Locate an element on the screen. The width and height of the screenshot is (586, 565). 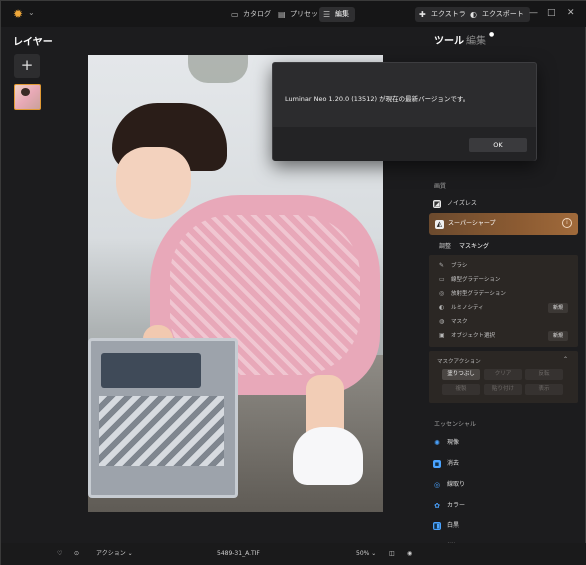
tool-bw-label: 白黒 is located at coordinates (453, 525).